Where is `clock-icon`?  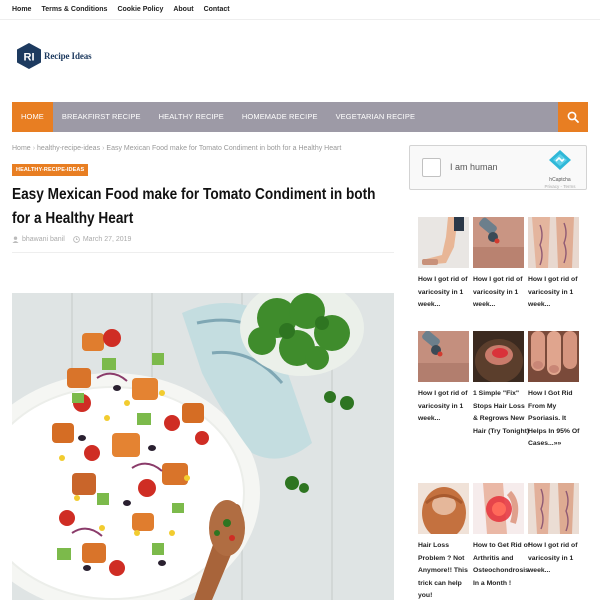
clock-icon is located at coordinates (76, 239).